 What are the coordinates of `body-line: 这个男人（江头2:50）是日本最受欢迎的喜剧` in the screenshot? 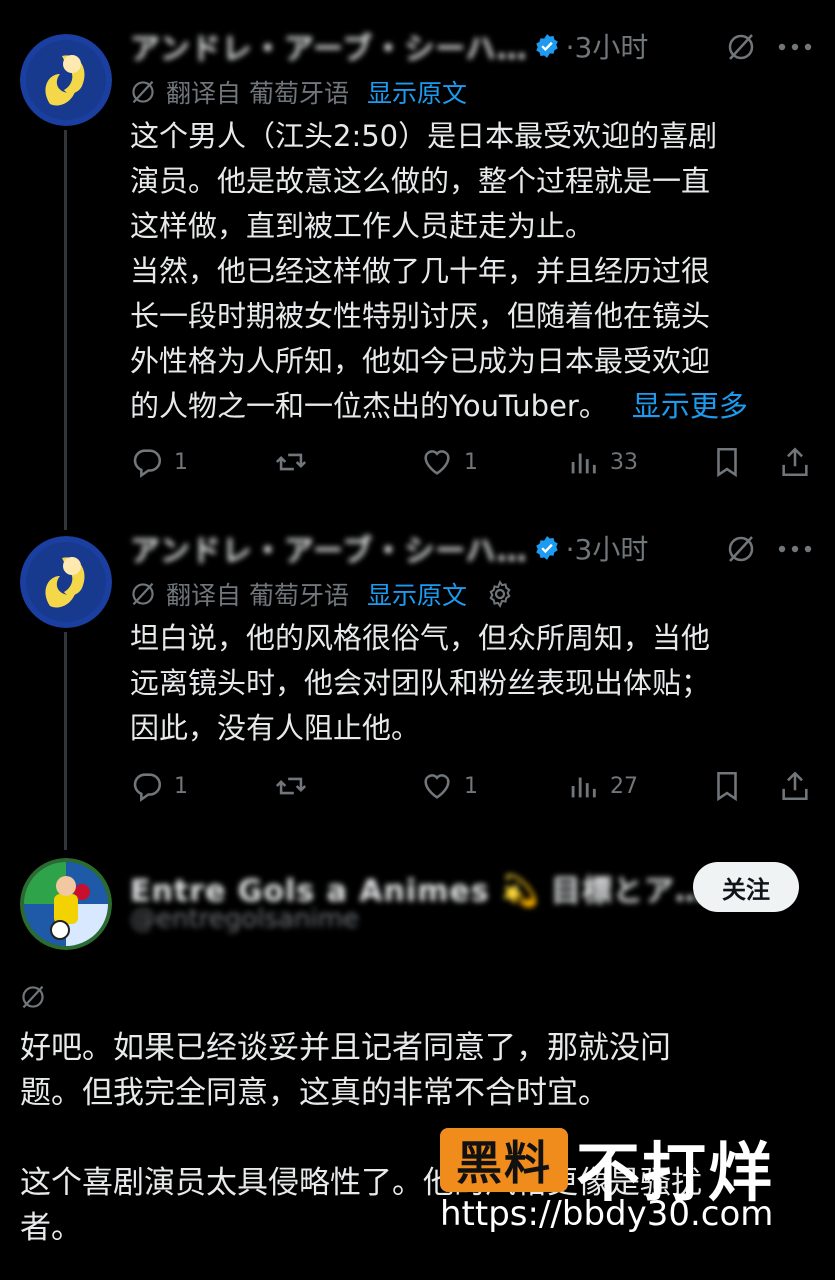 It's located at (424, 136).